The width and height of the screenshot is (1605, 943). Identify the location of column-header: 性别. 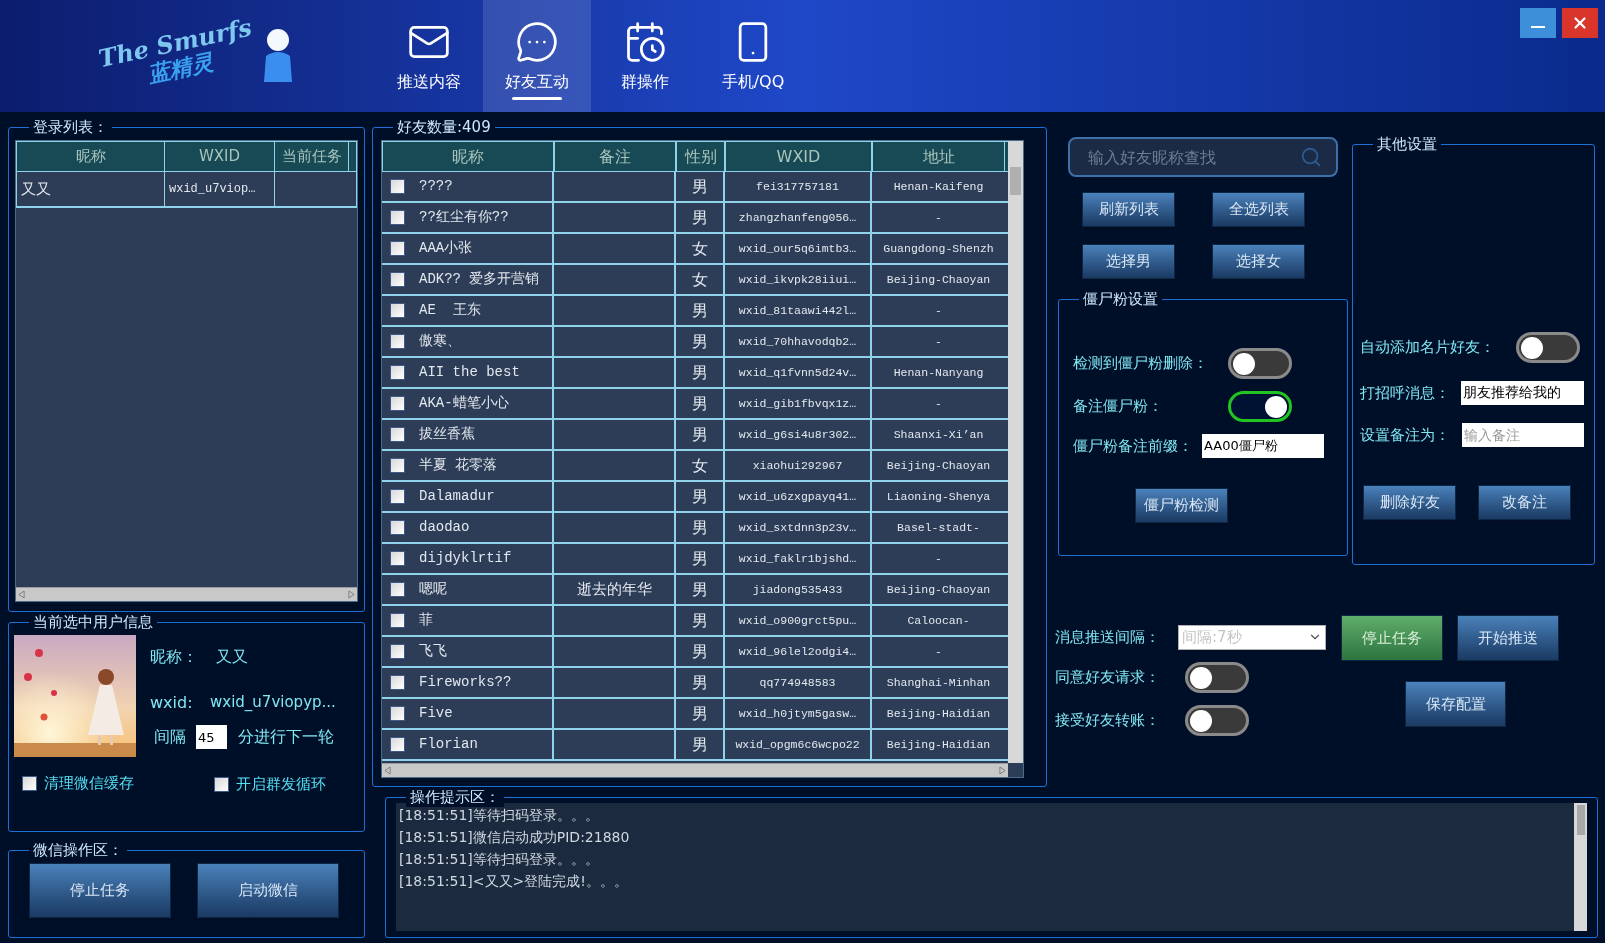
(700, 156).